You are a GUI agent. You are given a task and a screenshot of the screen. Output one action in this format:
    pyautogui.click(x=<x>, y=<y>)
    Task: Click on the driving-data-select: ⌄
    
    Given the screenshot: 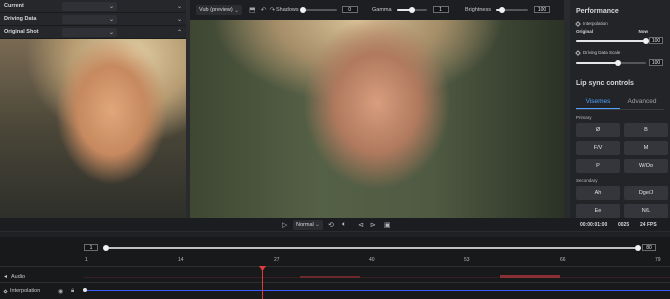 What is the action you would take?
    pyautogui.click(x=89, y=19)
    